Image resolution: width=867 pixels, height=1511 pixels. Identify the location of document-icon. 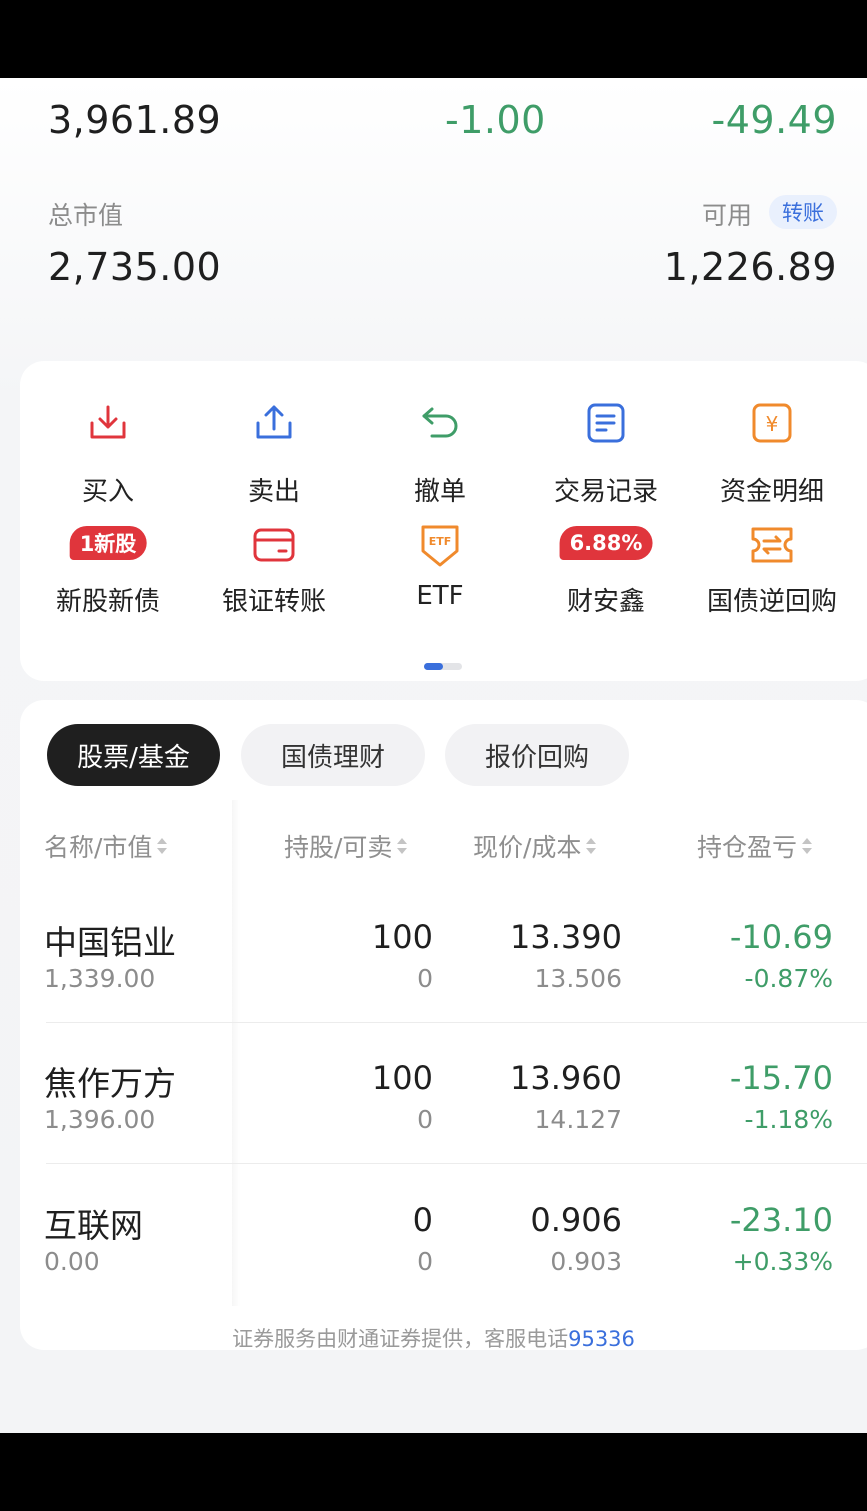
(606, 423).